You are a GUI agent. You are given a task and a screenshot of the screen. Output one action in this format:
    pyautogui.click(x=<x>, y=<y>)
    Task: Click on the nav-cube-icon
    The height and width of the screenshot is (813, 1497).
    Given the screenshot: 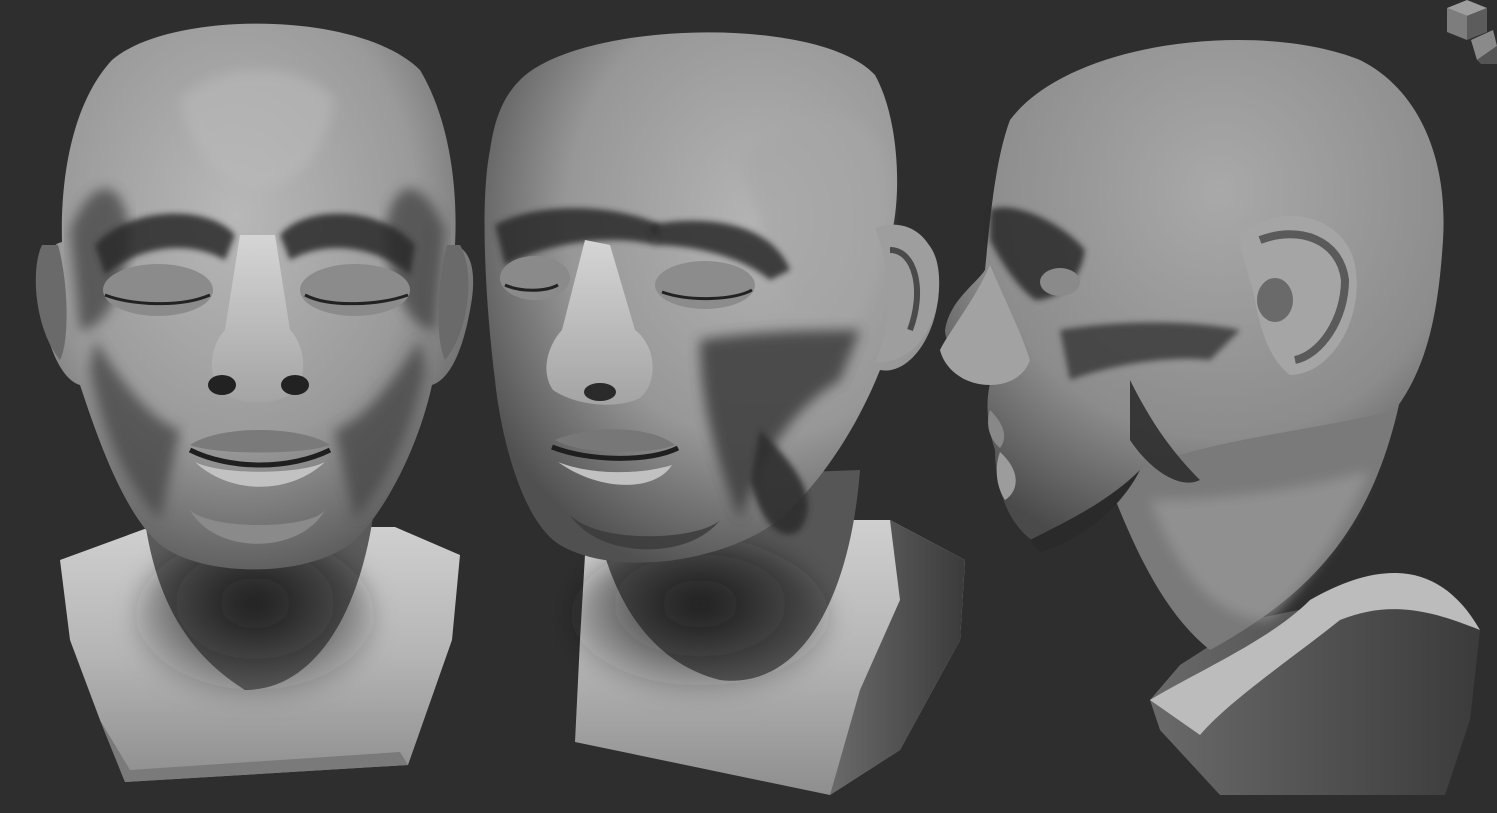 What is the action you would take?
    pyautogui.click(x=1467, y=32)
    